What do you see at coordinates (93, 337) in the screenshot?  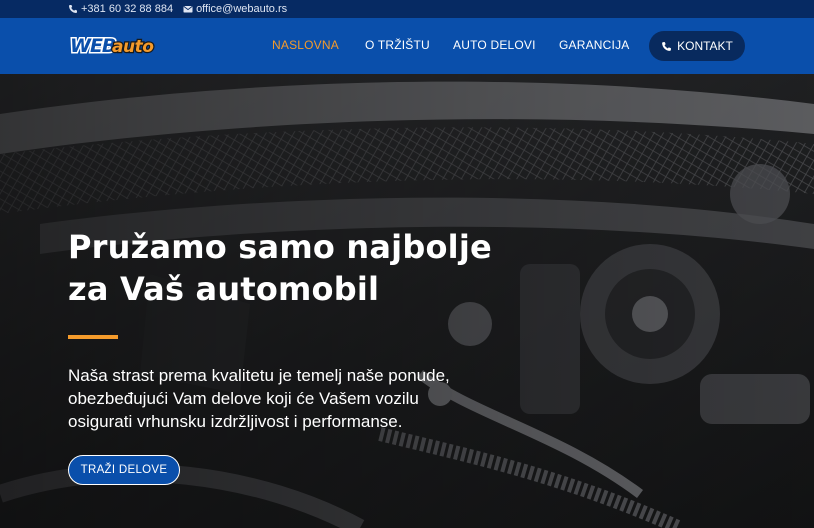 I see `accent-divider` at bounding box center [93, 337].